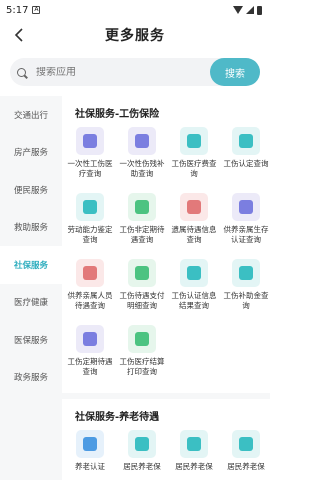 This screenshot has width=320, height=480. I want to click on signal-icon, so click(250, 10).